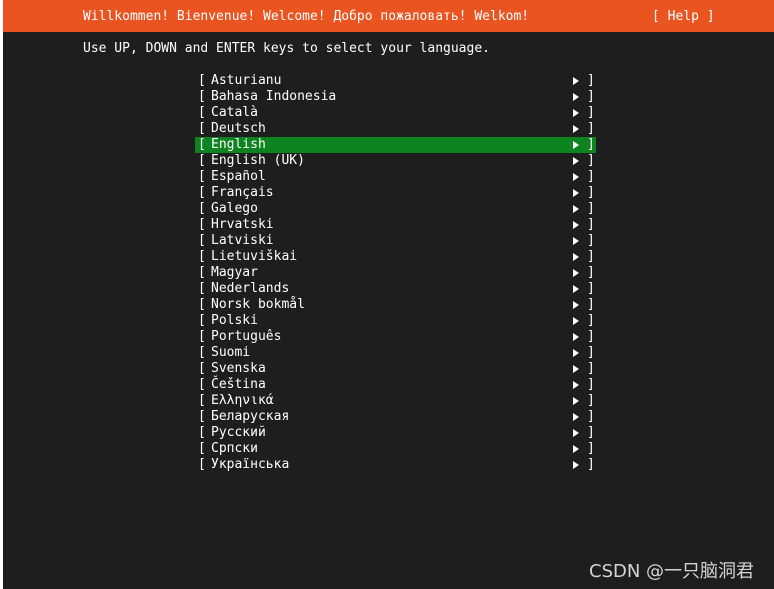 Image resolution: width=774 pixels, height=589 pixels. What do you see at coordinates (395, 369) in the screenshot?
I see `language-option: [Svenska]` at bounding box center [395, 369].